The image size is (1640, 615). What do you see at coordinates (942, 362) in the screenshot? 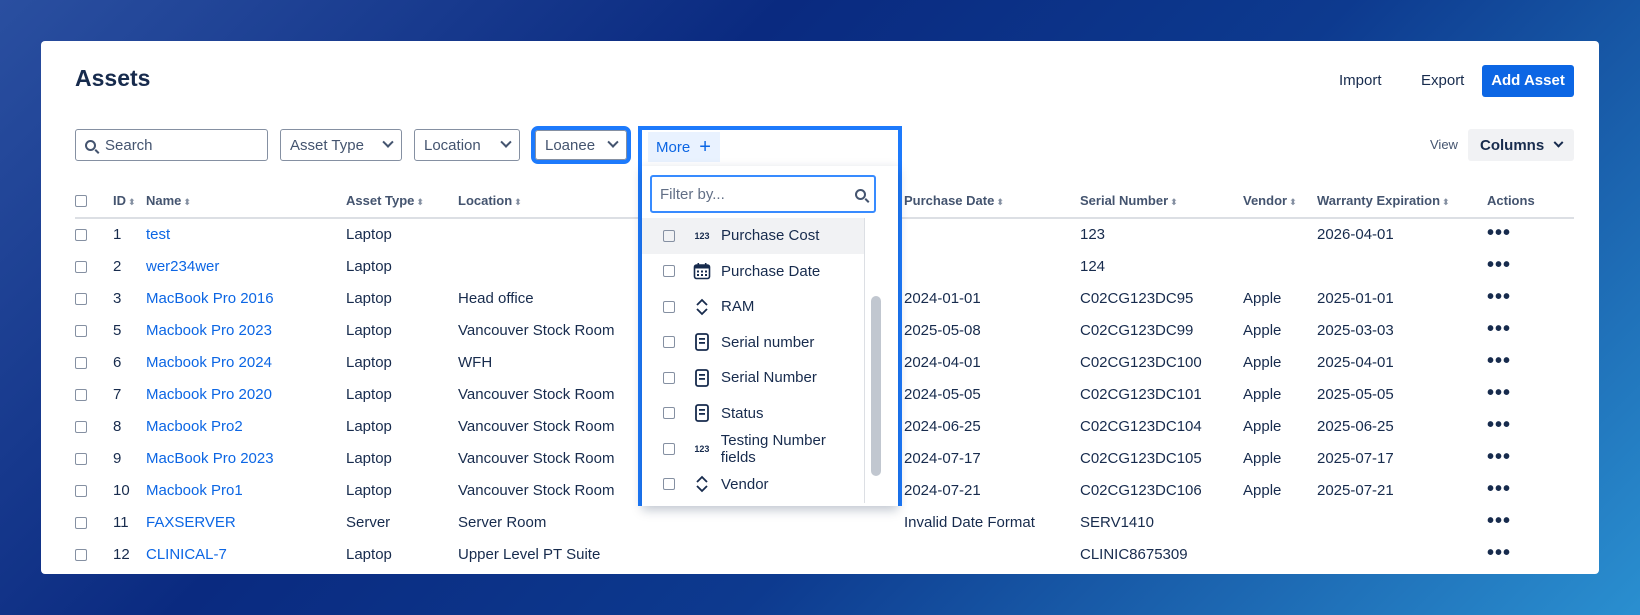
I see `cell-purchase-date: 2024-04-01` at bounding box center [942, 362].